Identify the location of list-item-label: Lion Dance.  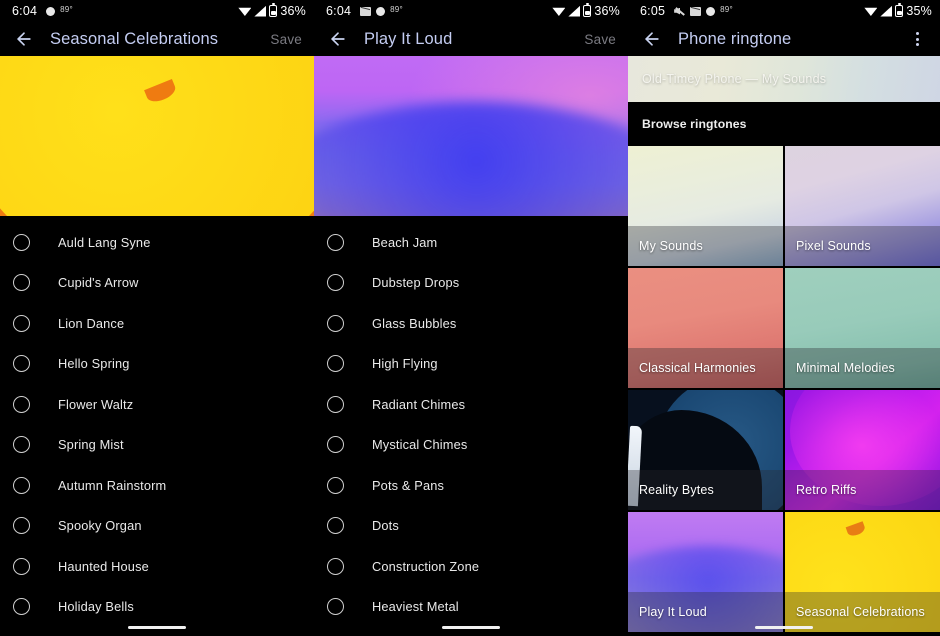
(91, 323).